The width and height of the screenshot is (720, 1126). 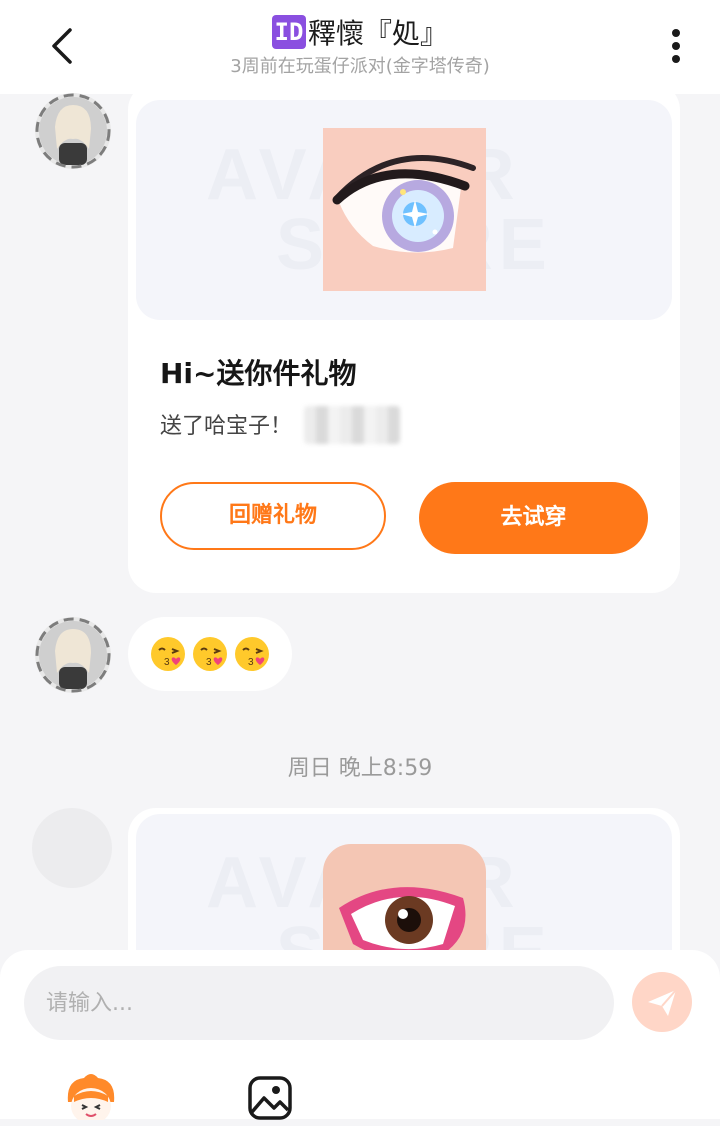 What do you see at coordinates (288, 32) in the screenshot?
I see `id-badge-icon: ID` at bounding box center [288, 32].